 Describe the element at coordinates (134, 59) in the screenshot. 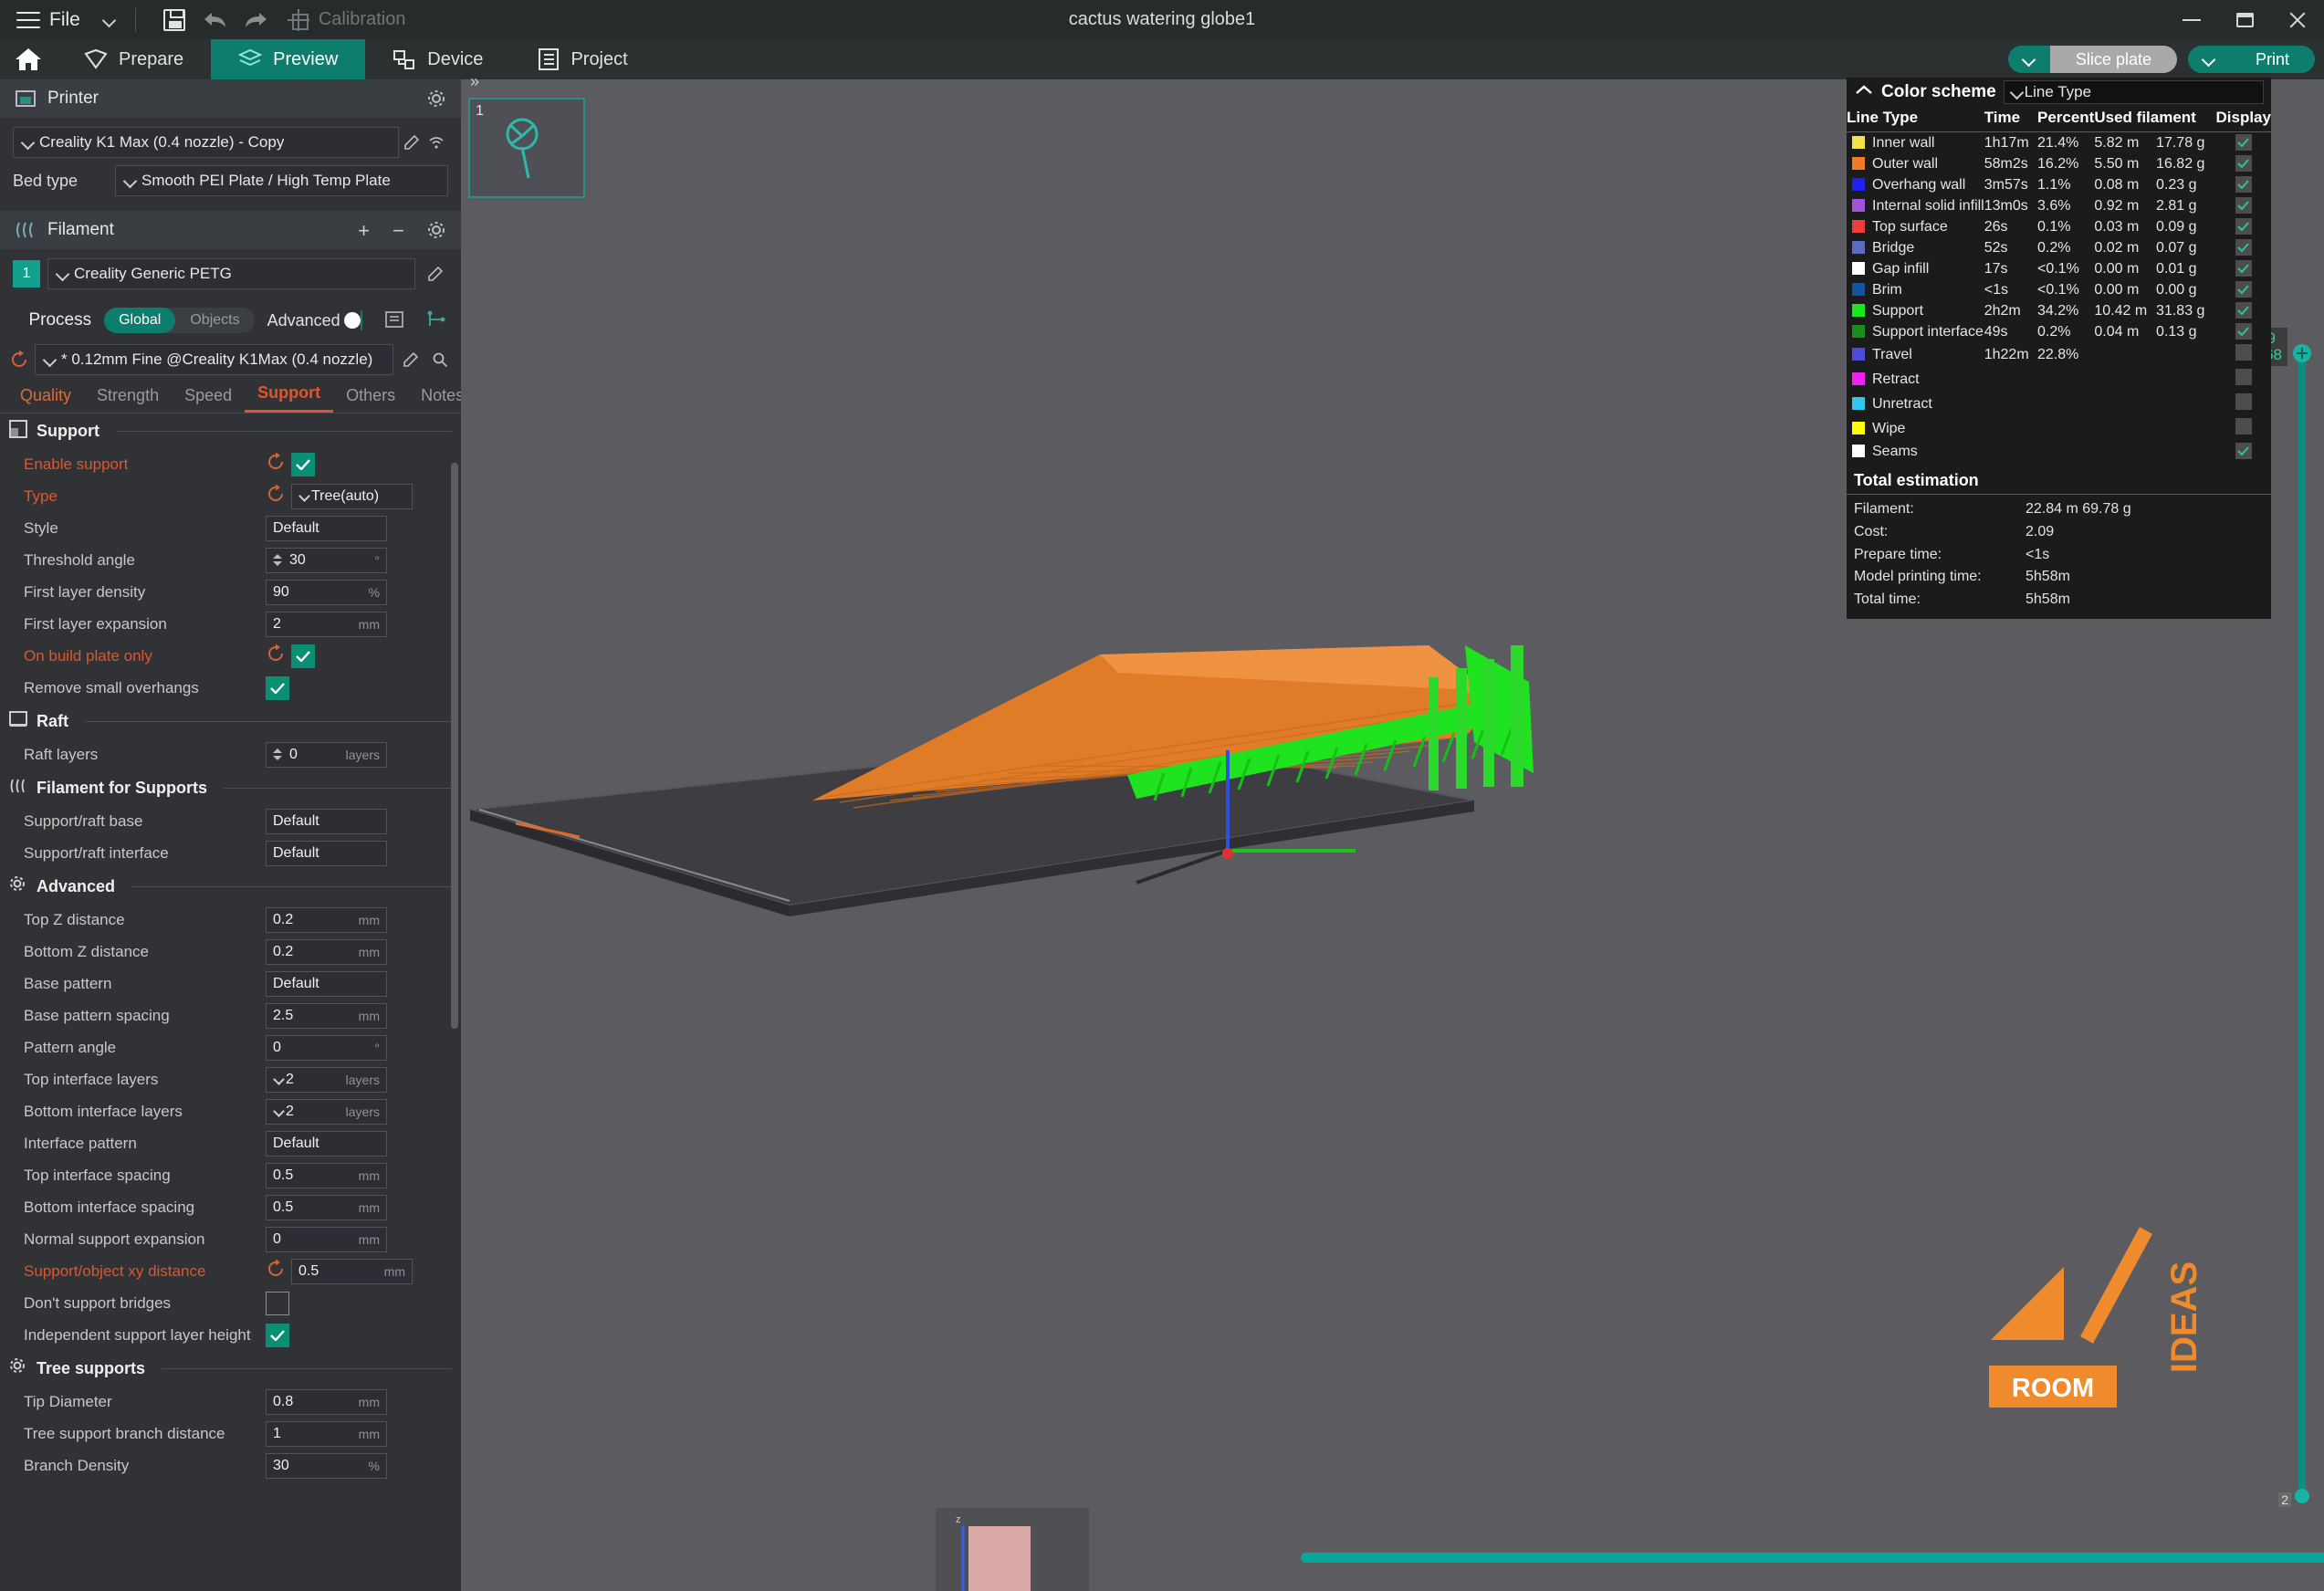

I see `tab-prepare: Prepare` at that location.